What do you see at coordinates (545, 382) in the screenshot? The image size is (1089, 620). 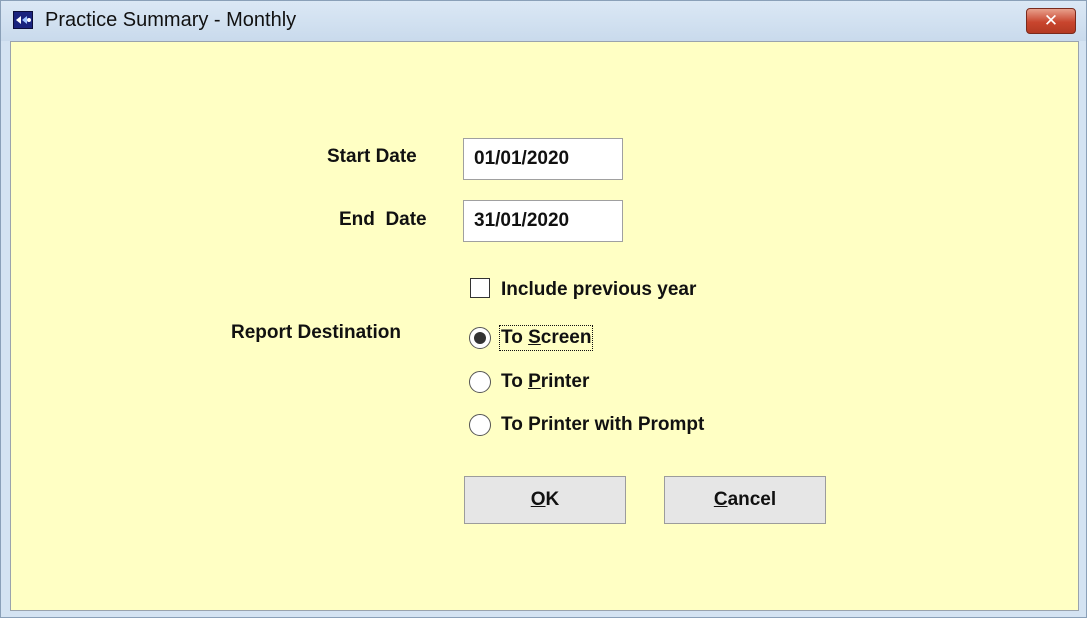 I see `to-printer-label: To Printer` at bounding box center [545, 382].